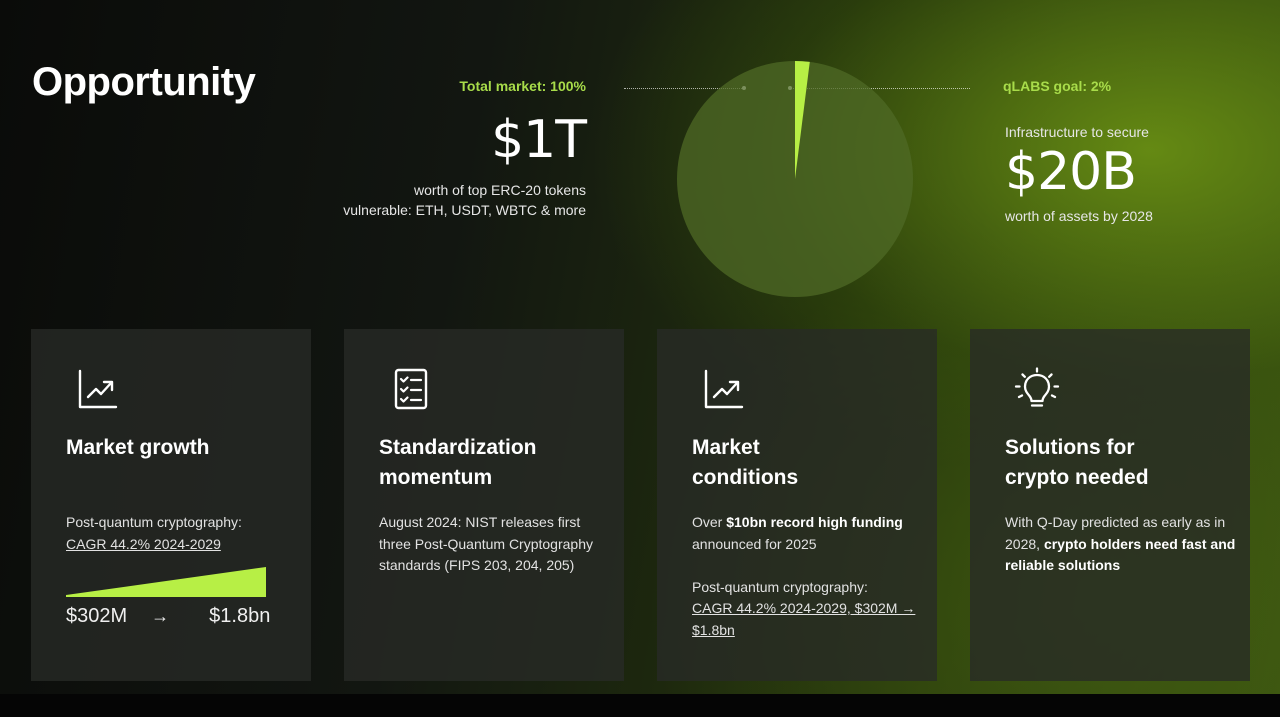 The height and width of the screenshot is (717, 1280). Describe the element at coordinates (183, 545) in the screenshot. I see `cagr-link: CAGR 44.2% 2024-2029` at that location.